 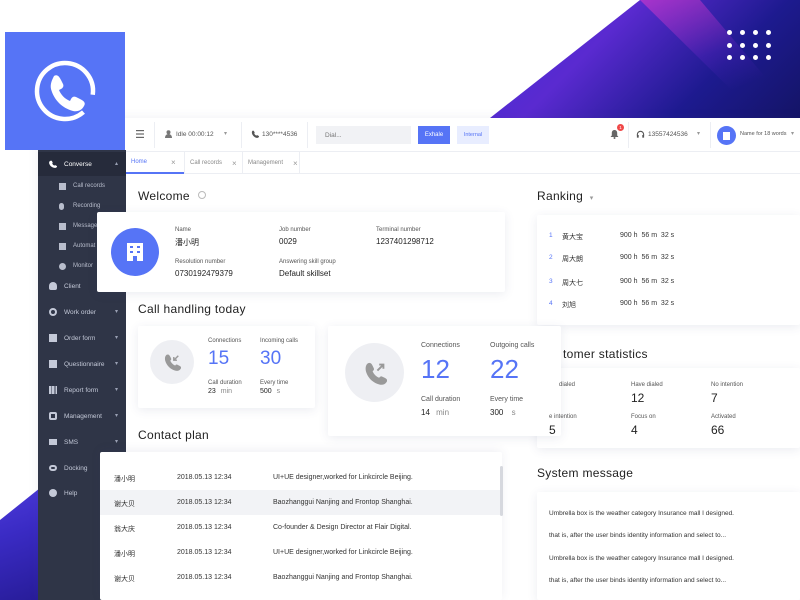 What do you see at coordinates (82, 186) in the screenshot?
I see `sidebar-item-call-records: Call records` at bounding box center [82, 186].